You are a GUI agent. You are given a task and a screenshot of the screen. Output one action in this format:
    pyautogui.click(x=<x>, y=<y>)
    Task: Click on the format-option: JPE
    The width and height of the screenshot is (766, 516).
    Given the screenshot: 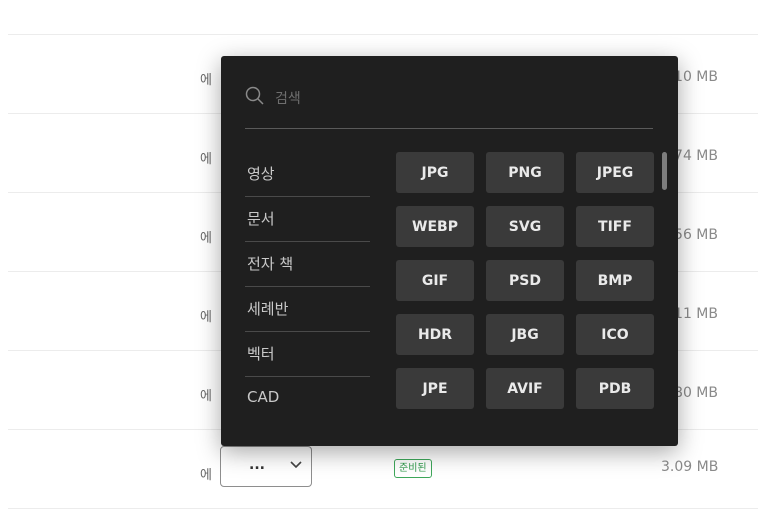 What is the action you would take?
    pyautogui.click(x=435, y=388)
    